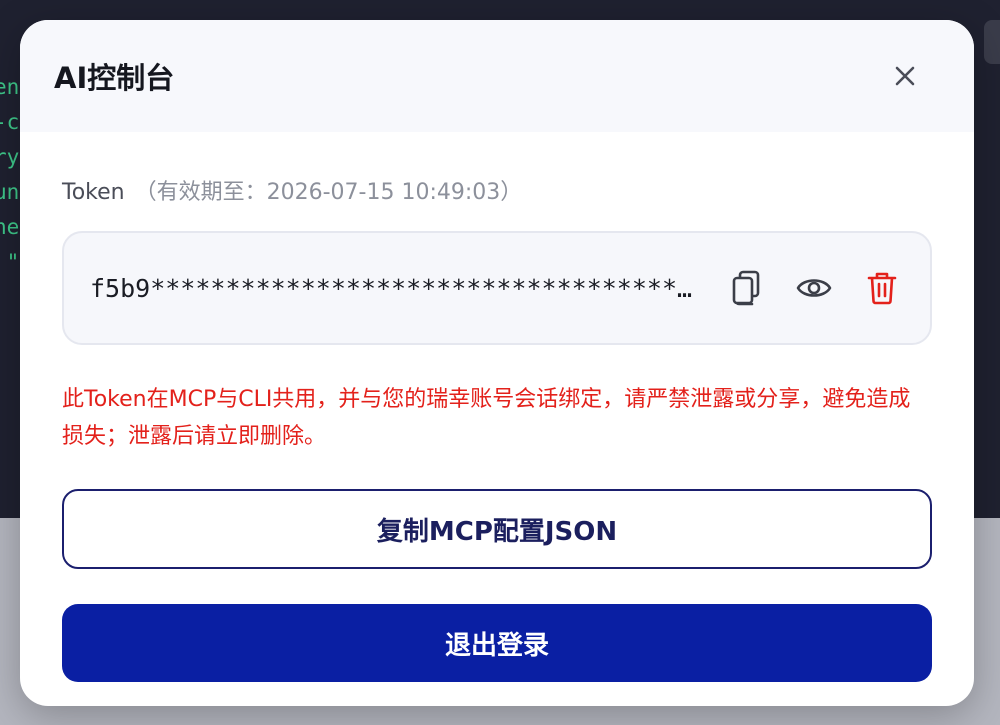  I want to click on code-line: un, so click(10, 192).